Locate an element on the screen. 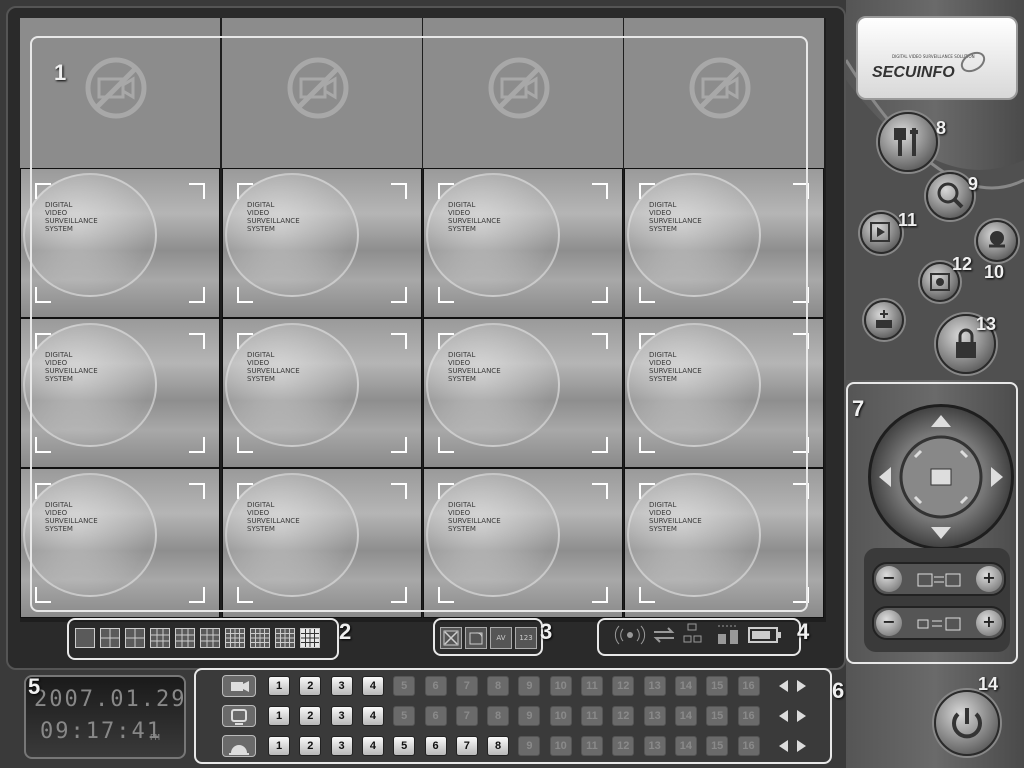 The width and height of the screenshot is (1024, 768). monitor-icon is located at coordinates (239, 717).